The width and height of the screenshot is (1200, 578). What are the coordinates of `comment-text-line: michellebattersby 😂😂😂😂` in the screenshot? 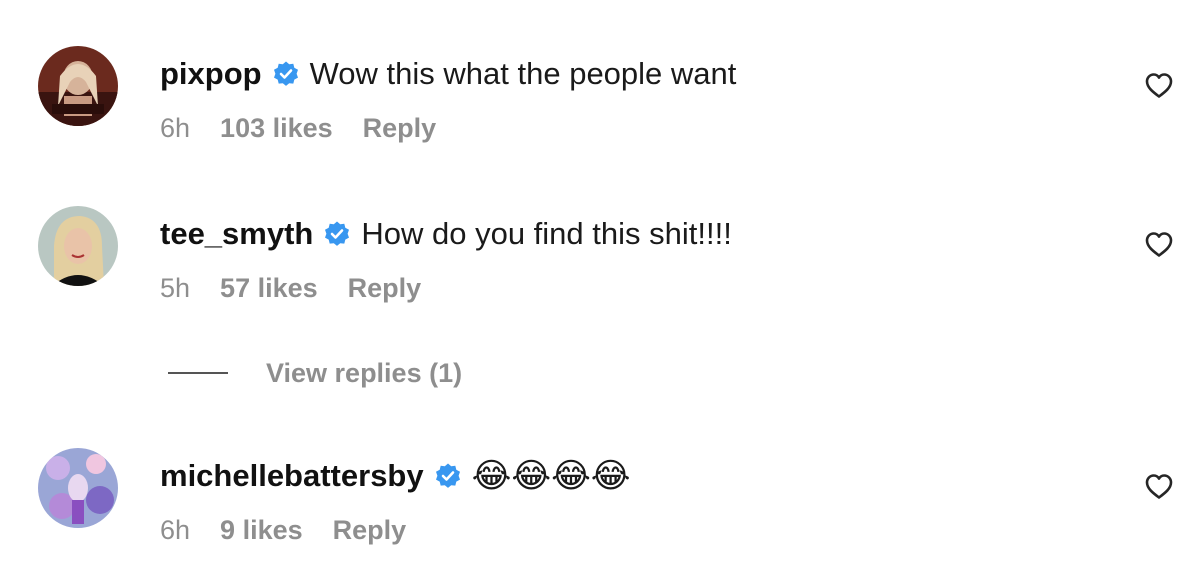 It's located at (395, 476).